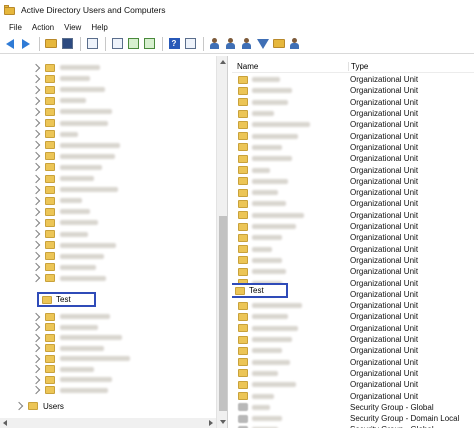 The width and height of the screenshot is (474, 428). Describe the element at coordinates (231, 44) in the screenshot. I see `add-user-icon` at that location.